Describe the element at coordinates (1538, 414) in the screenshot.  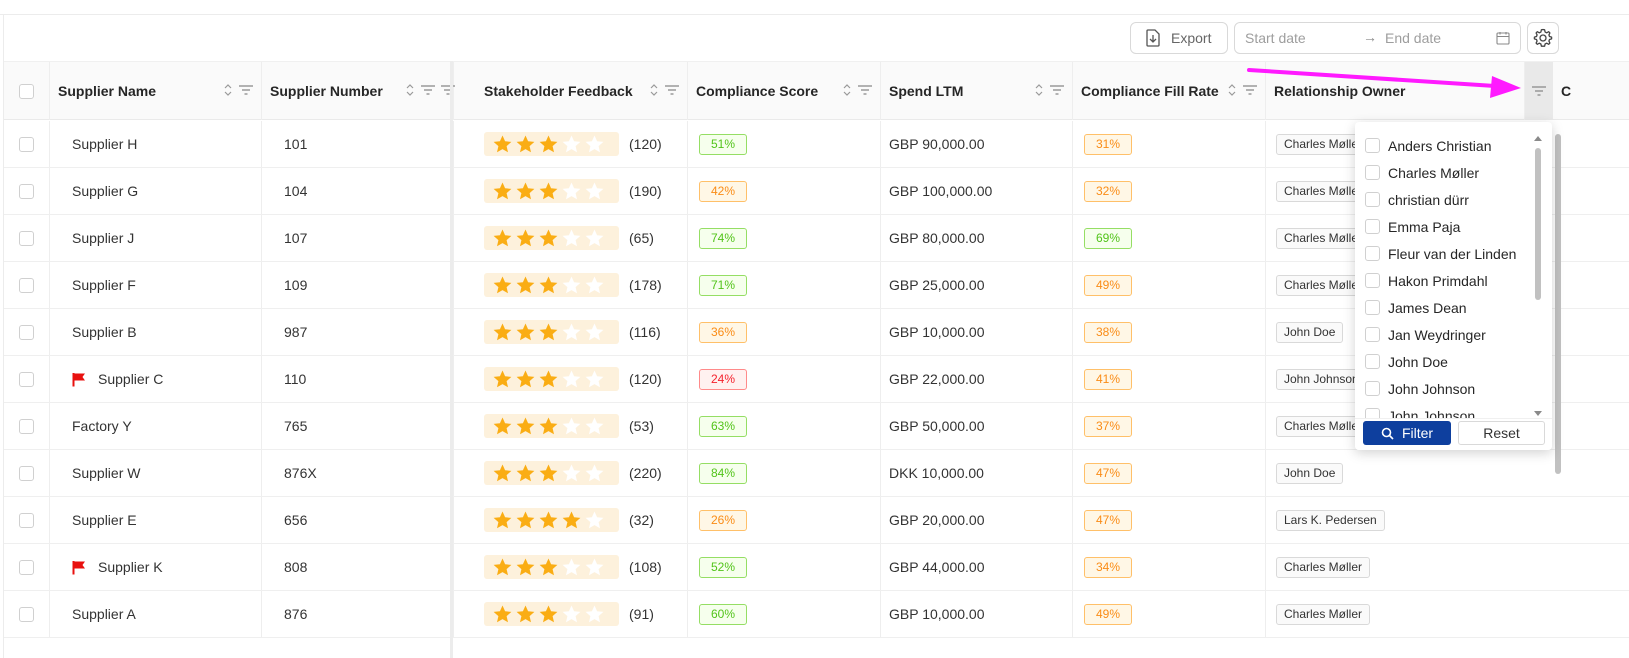
I see `scroll-down-icon` at that location.